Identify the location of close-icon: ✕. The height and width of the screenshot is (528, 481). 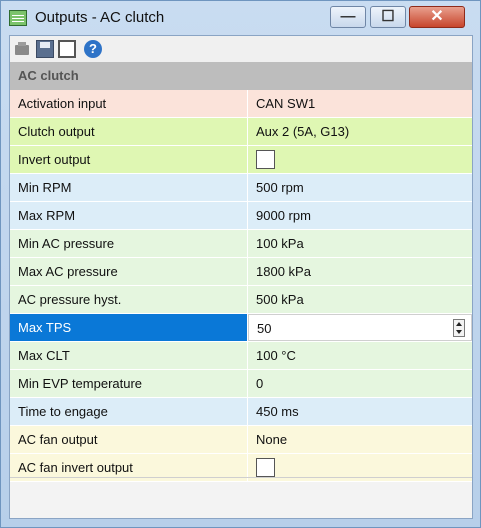
(437, 16).